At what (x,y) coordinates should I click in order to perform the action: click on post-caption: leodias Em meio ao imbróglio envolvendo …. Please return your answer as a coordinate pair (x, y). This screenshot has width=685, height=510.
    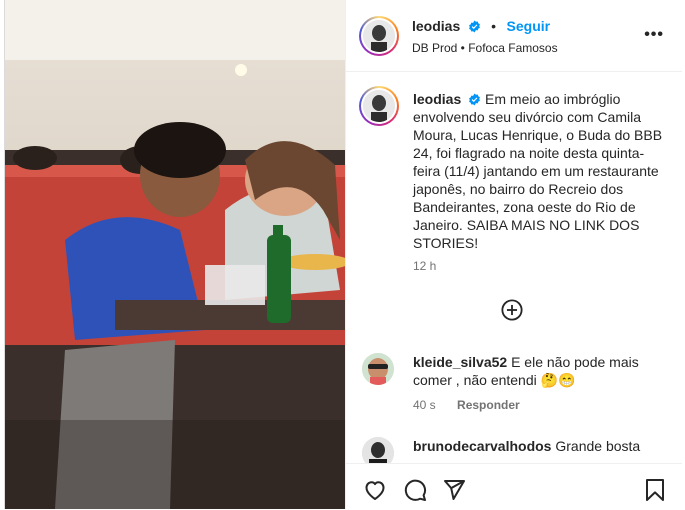
    Looking at the image, I should click on (540, 171).